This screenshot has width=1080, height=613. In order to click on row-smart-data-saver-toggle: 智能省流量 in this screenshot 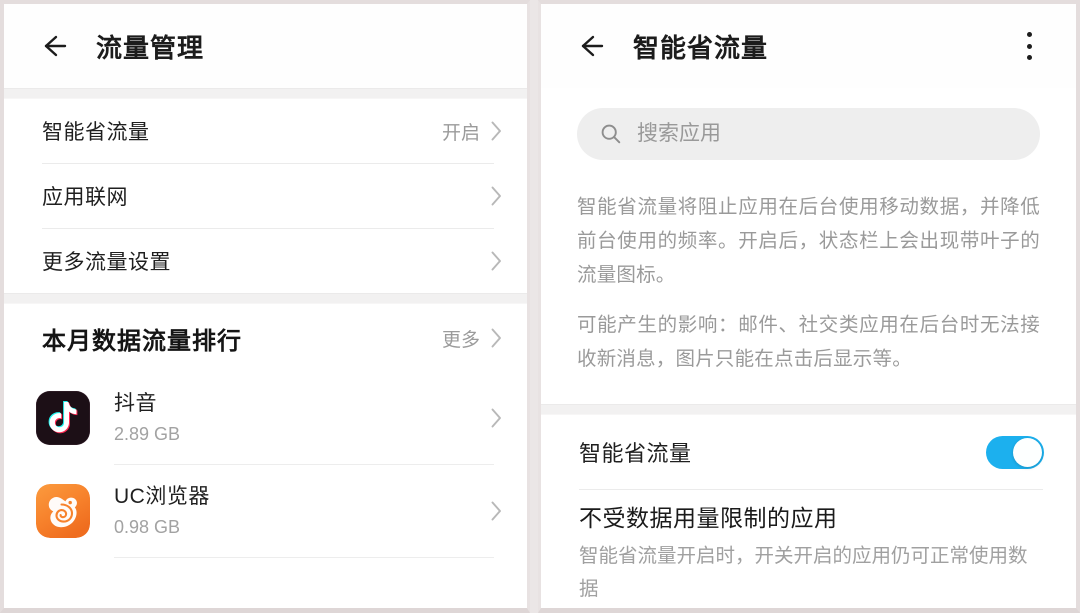, I will do `click(808, 452)`.